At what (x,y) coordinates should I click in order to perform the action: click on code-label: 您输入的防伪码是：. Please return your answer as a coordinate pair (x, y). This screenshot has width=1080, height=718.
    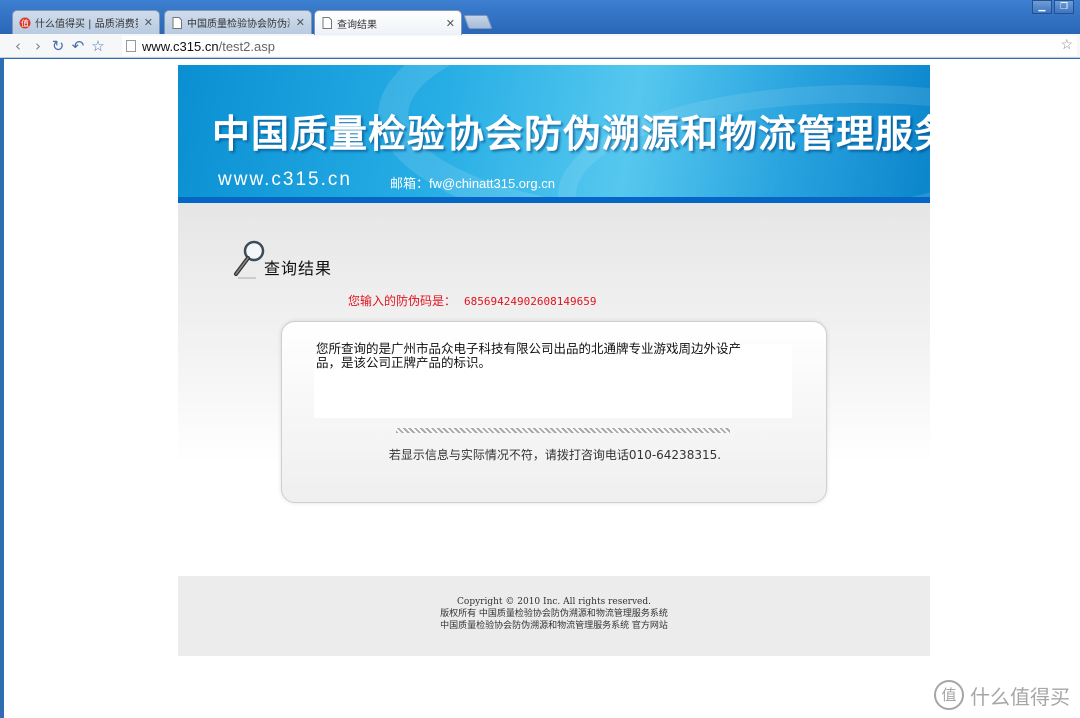
    Looking at the image, I should click on (402, 301).